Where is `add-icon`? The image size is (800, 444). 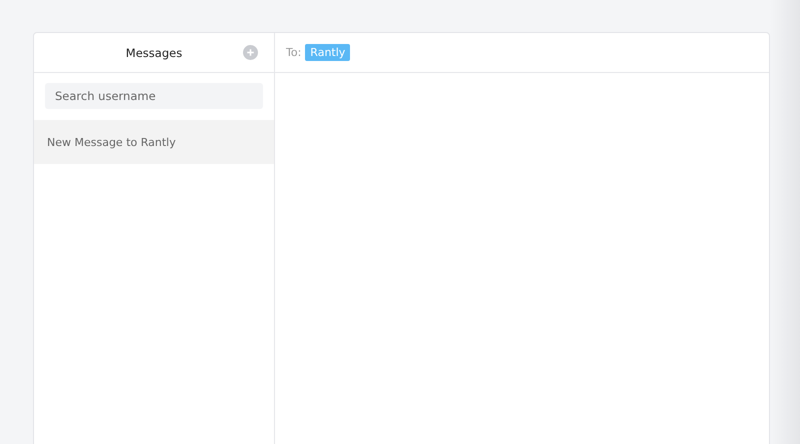 add-icon is located at coordinates (250, 52).